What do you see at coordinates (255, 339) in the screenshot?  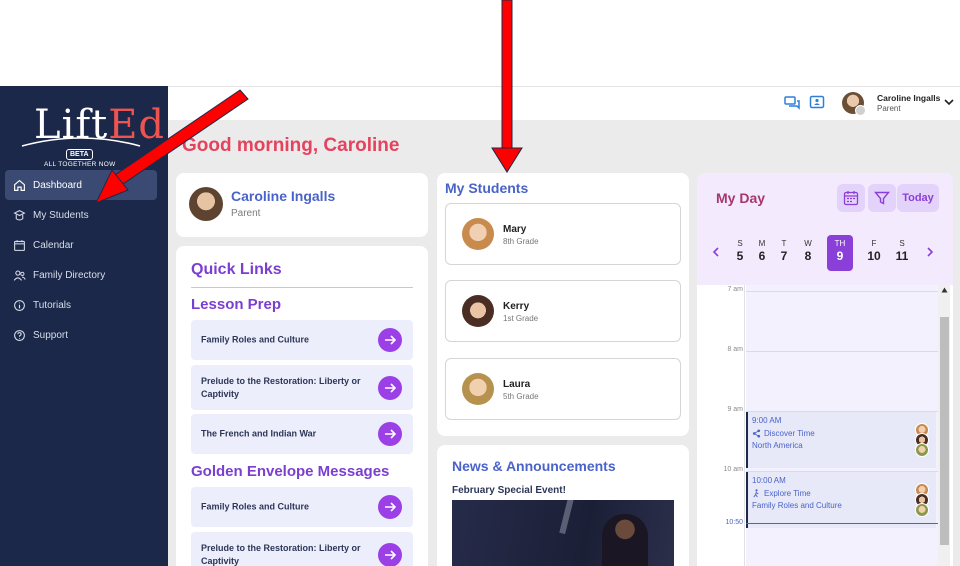 I see `quick-link-label: Family Roles and Culture` at bounding box center [255, 339].